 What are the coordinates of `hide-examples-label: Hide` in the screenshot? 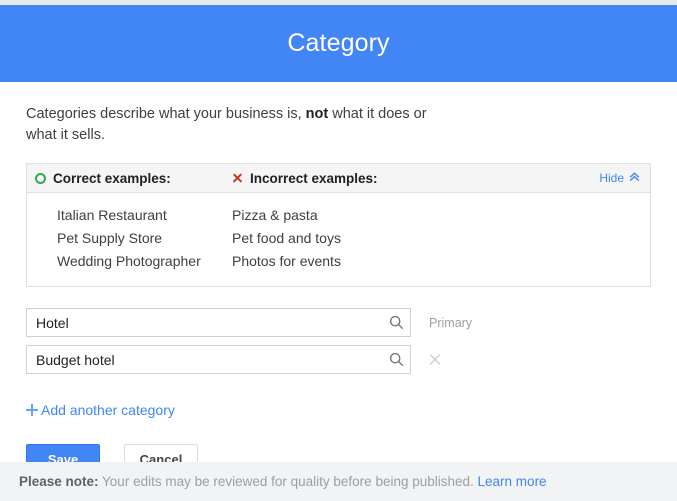 It's located at (611, 178).